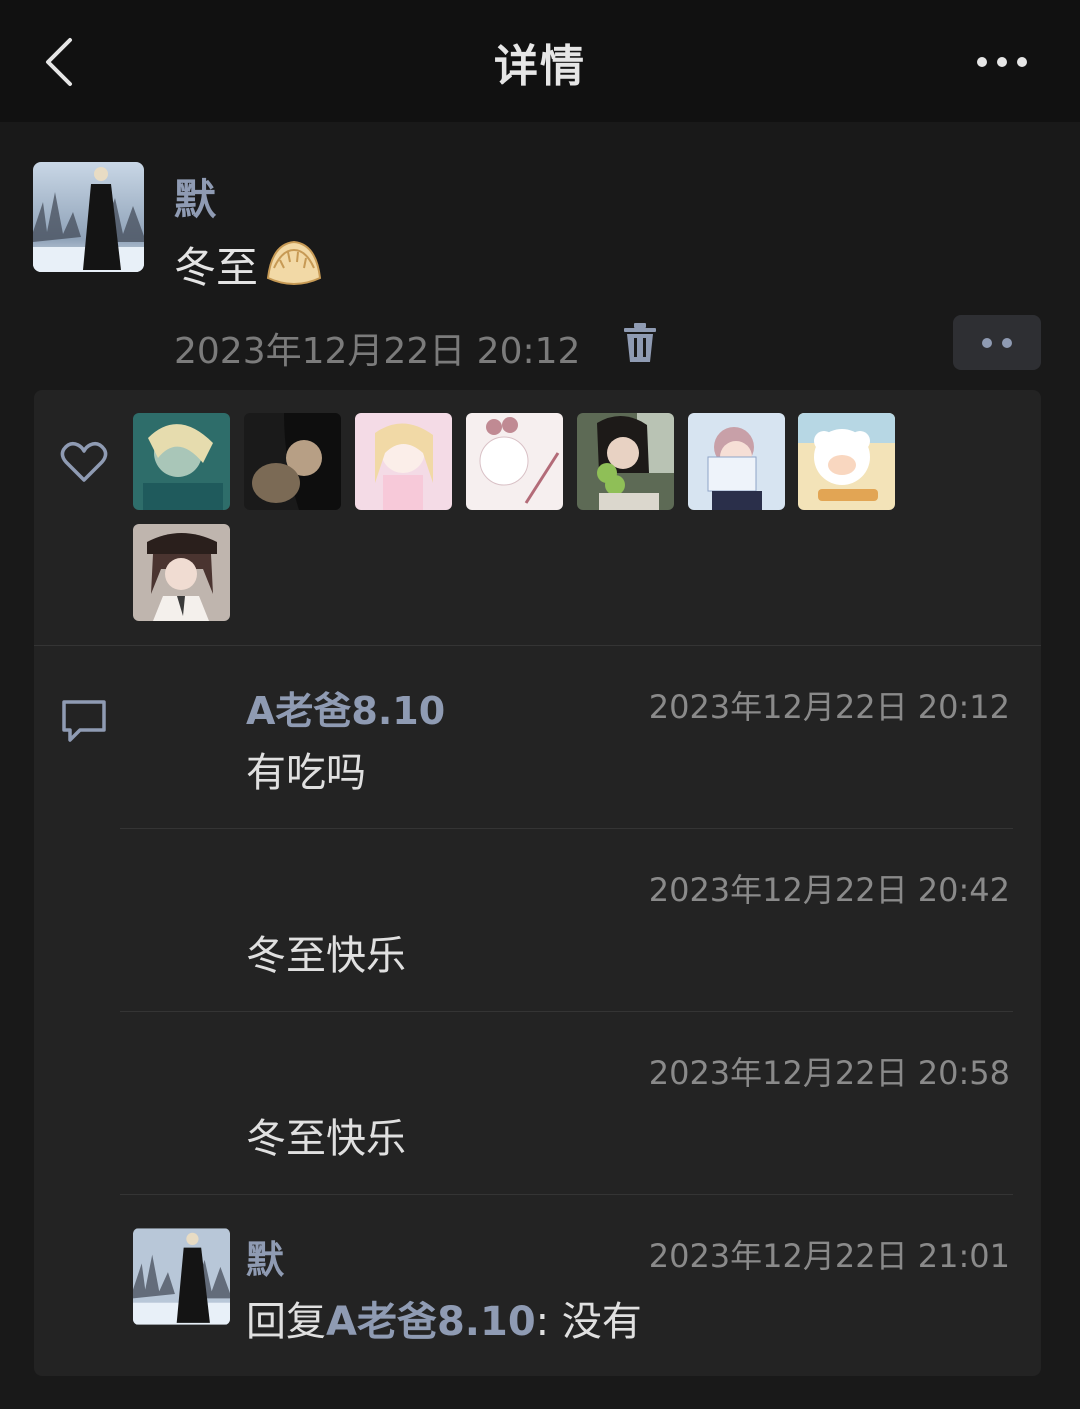 The image size is (1080, 1409). Describe the element at coordinates (377, 351) in the screenshot. I see `post-timestamp: 2023年12月22日 20:12` at that location.